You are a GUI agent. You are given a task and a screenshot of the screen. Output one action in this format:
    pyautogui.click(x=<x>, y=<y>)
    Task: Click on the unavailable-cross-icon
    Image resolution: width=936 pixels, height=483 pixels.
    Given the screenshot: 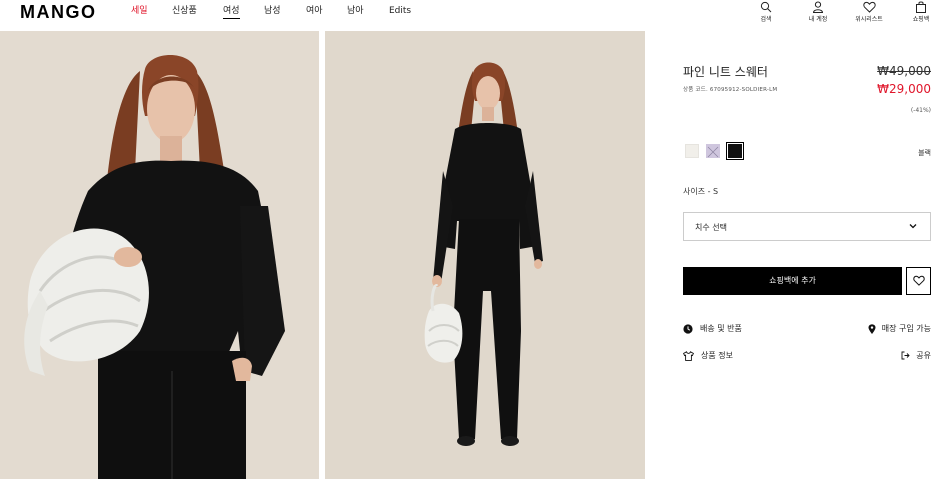 What is the action you would take?
    pyautogui.click(x=713, y=152)
    